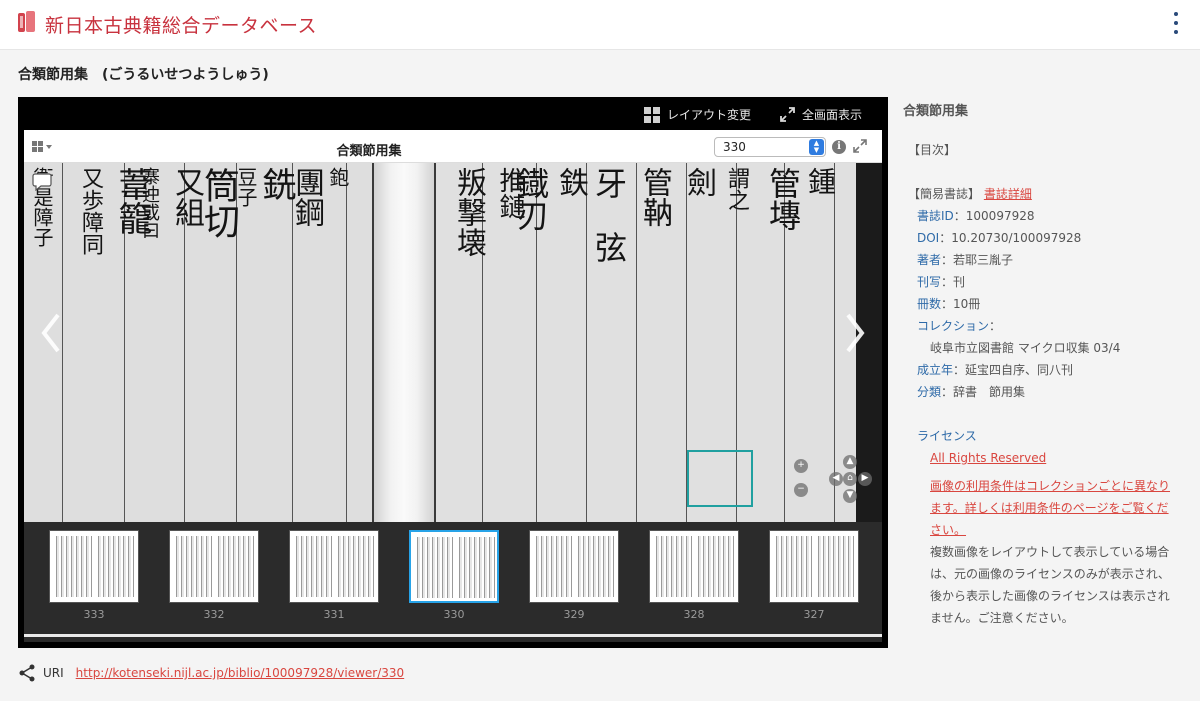 This screenshot has height=701, width=1200. What do you see at coordinates (1025, 348) in the screenshot?
I see `collection-value: 岐阜市立図書館 マイクロ収集 03/4` at bounding box center [1025, 348].